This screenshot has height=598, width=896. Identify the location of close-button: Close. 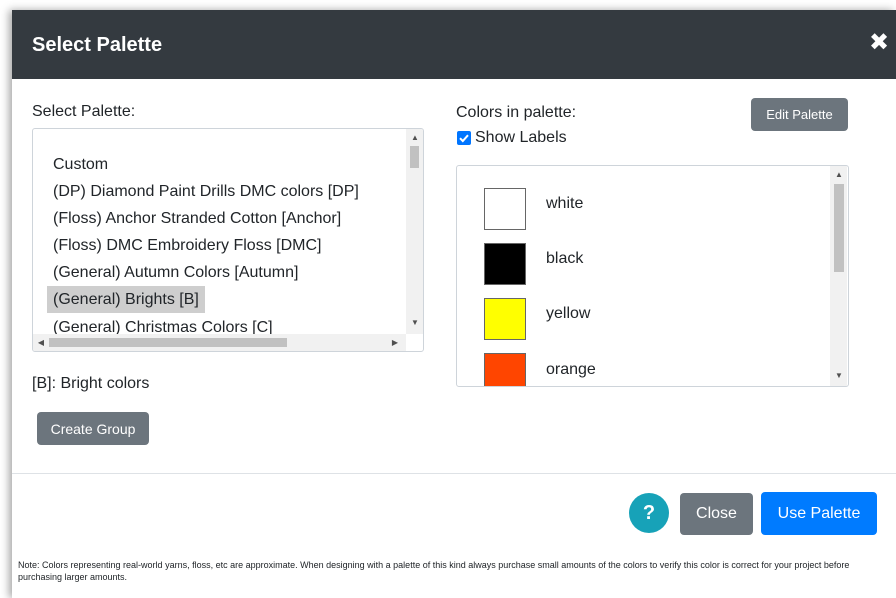
(716, 514).